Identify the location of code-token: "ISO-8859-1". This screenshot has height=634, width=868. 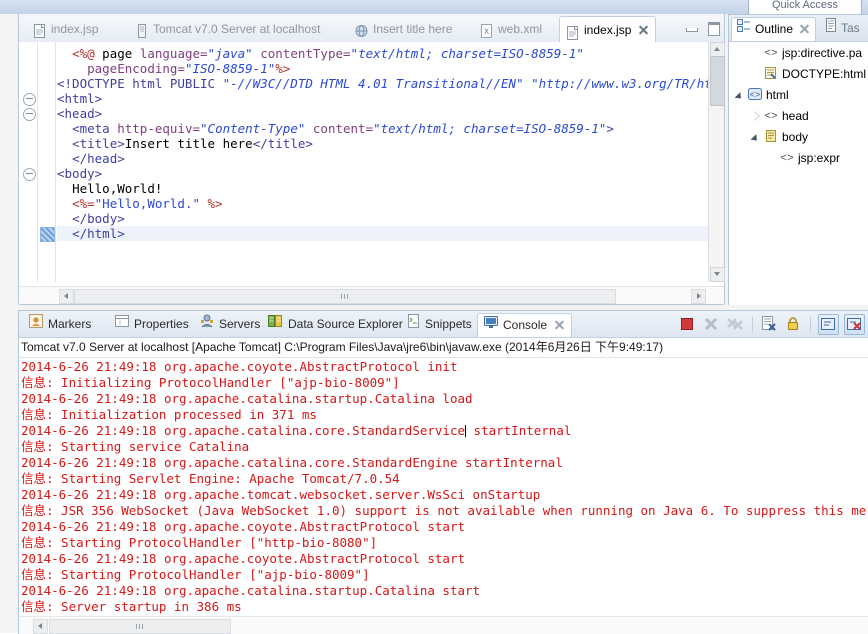
(230, 68).